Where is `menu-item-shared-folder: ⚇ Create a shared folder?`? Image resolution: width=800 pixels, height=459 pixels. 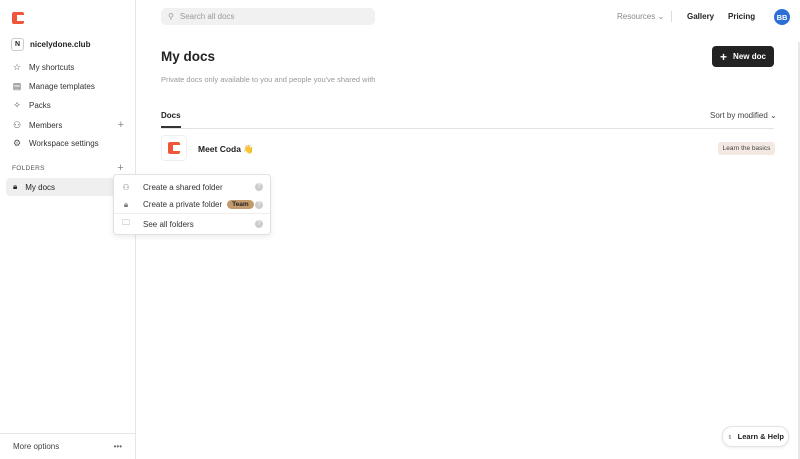
menu-item-shared-folder: ⚇ Create a shared folder? is located at coordinates (192, 187).